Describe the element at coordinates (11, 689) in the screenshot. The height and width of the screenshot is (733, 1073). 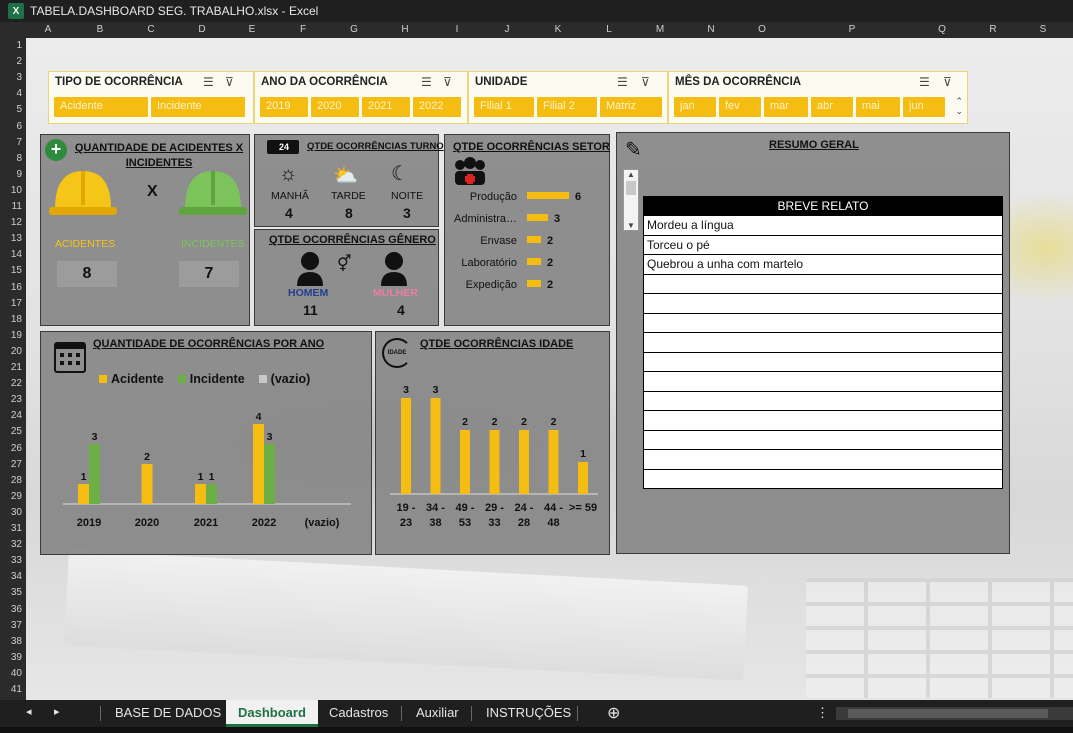
I see `row-header: 41` at that location.